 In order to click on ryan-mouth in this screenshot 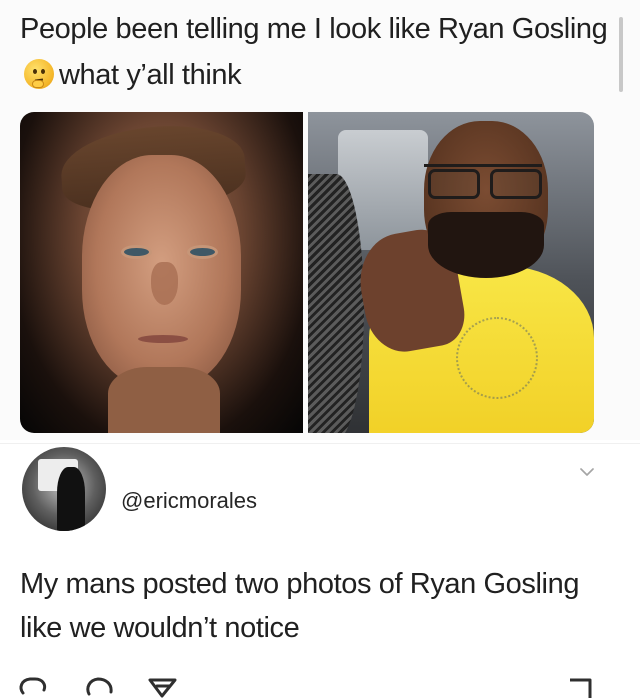, I will do `click(163, 339)`.